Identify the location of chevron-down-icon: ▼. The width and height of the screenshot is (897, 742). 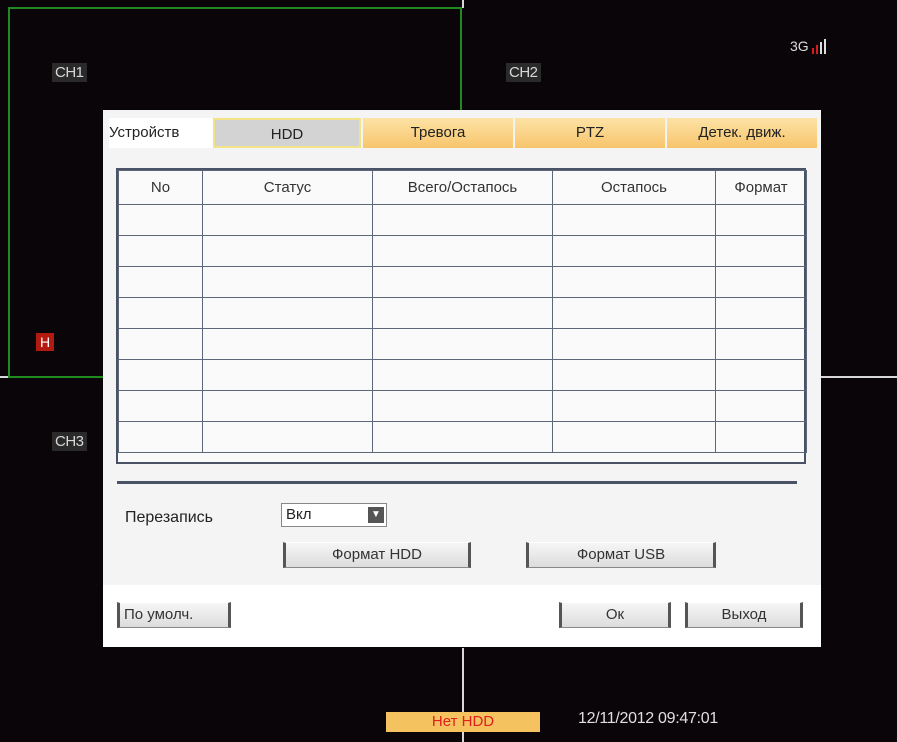
(376, 515).